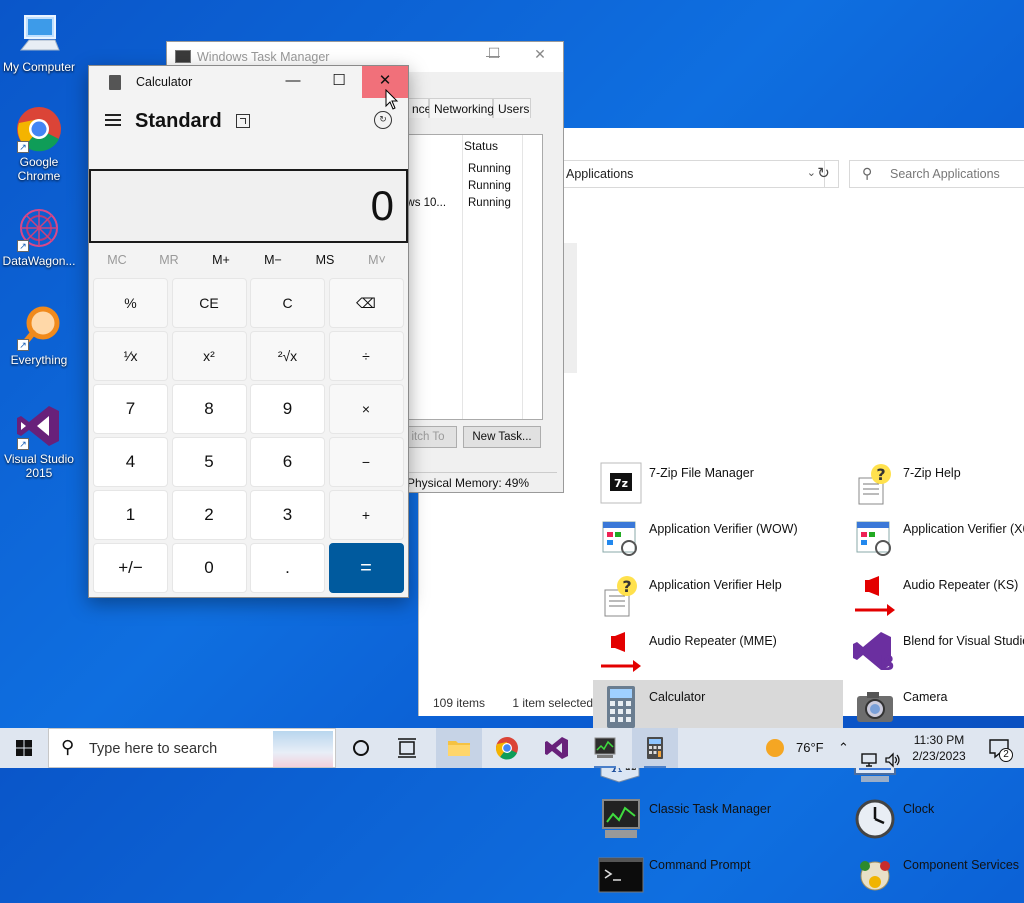 This screenshot has width=1024, height=903. Describe the element at coordinates (243, 121) in the screenshot. I see `keep-on-top-icon` at that location.